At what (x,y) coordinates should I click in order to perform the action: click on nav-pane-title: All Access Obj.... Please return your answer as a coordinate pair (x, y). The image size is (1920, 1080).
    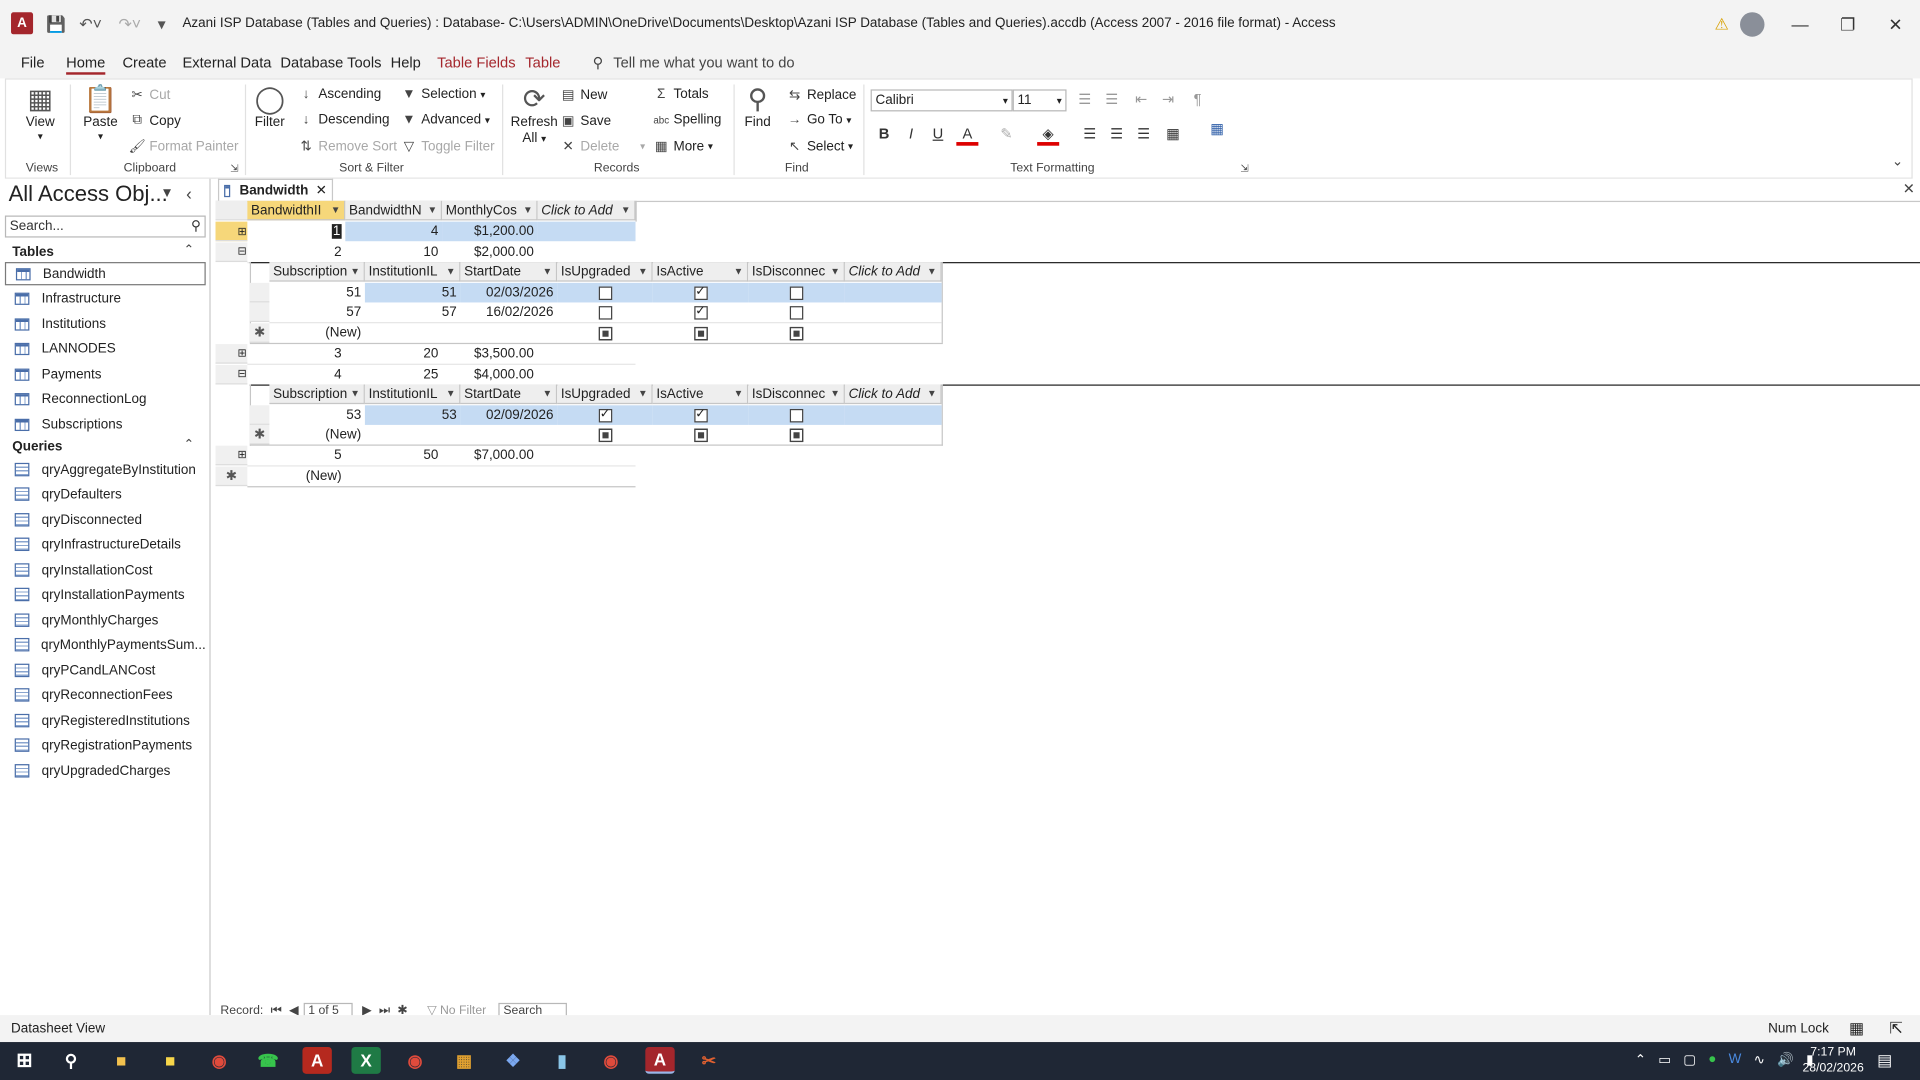
    Looking at the image, I should click on (88, 194).